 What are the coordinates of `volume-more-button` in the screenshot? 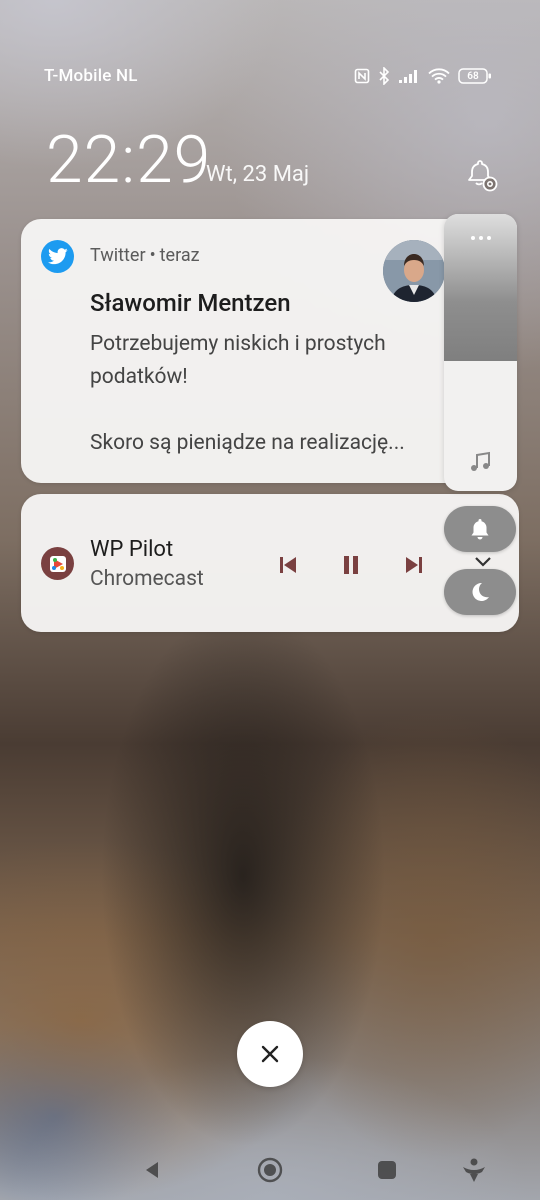 It's located at (480, 238).